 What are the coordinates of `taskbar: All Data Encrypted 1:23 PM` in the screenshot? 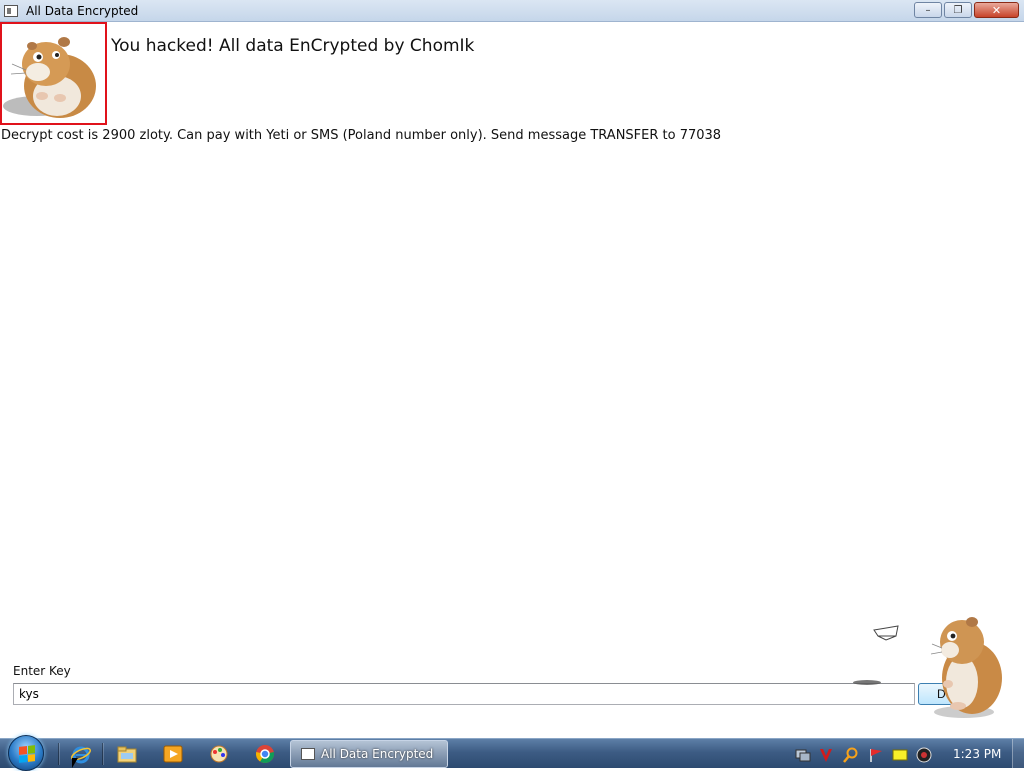 It's located at (512, 753).